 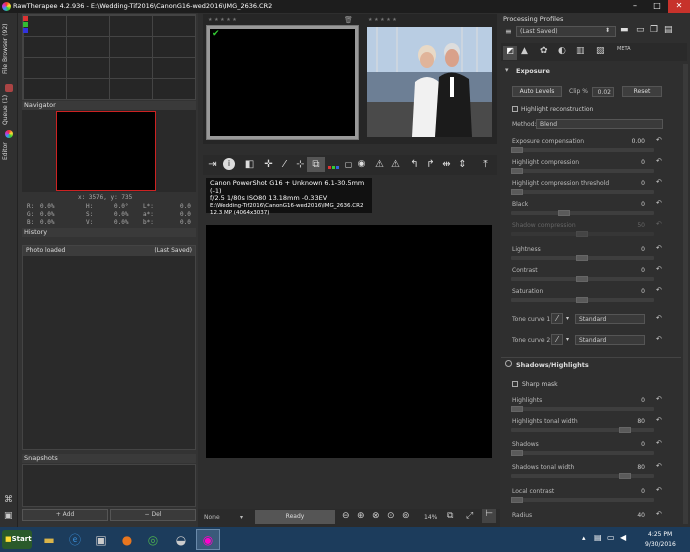 What do you see at coordinates (537, 91) in the screenshot?
I see `auto-levels-button: Auto Levels` at bounding box center [537, 91].